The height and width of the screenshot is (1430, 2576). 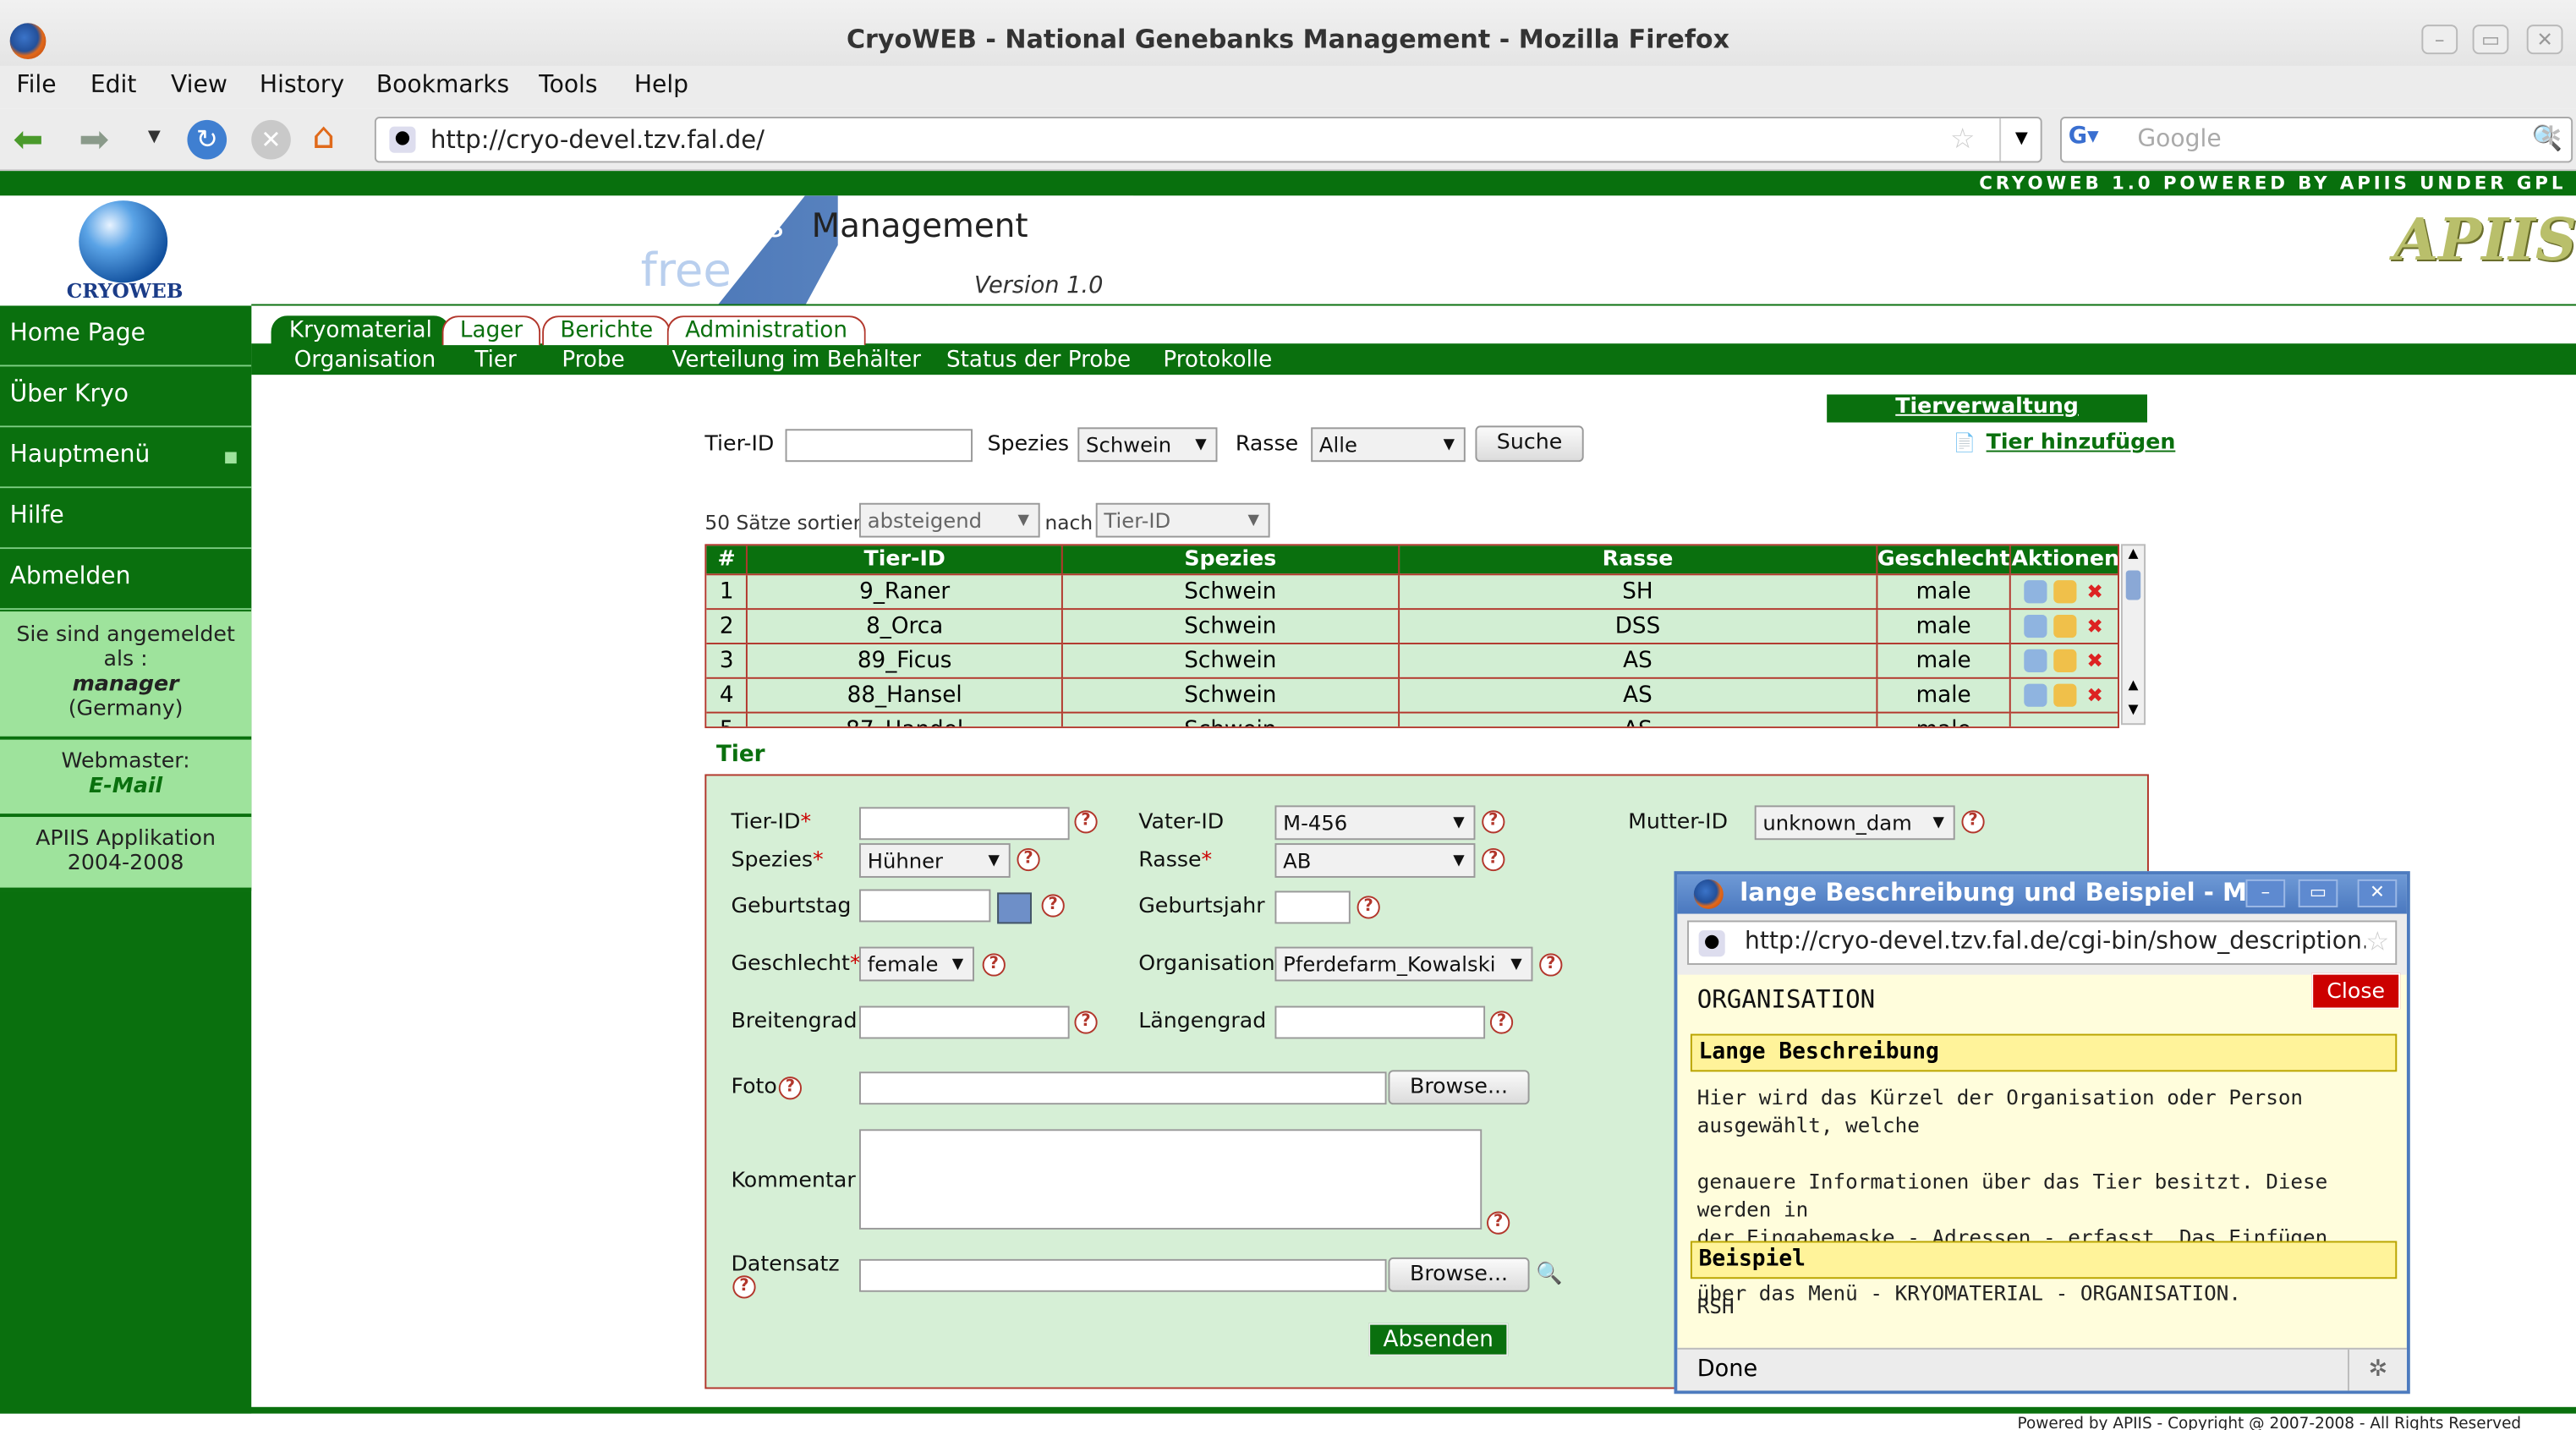 I want to click on tierid-input, so click(x=964, y=824).